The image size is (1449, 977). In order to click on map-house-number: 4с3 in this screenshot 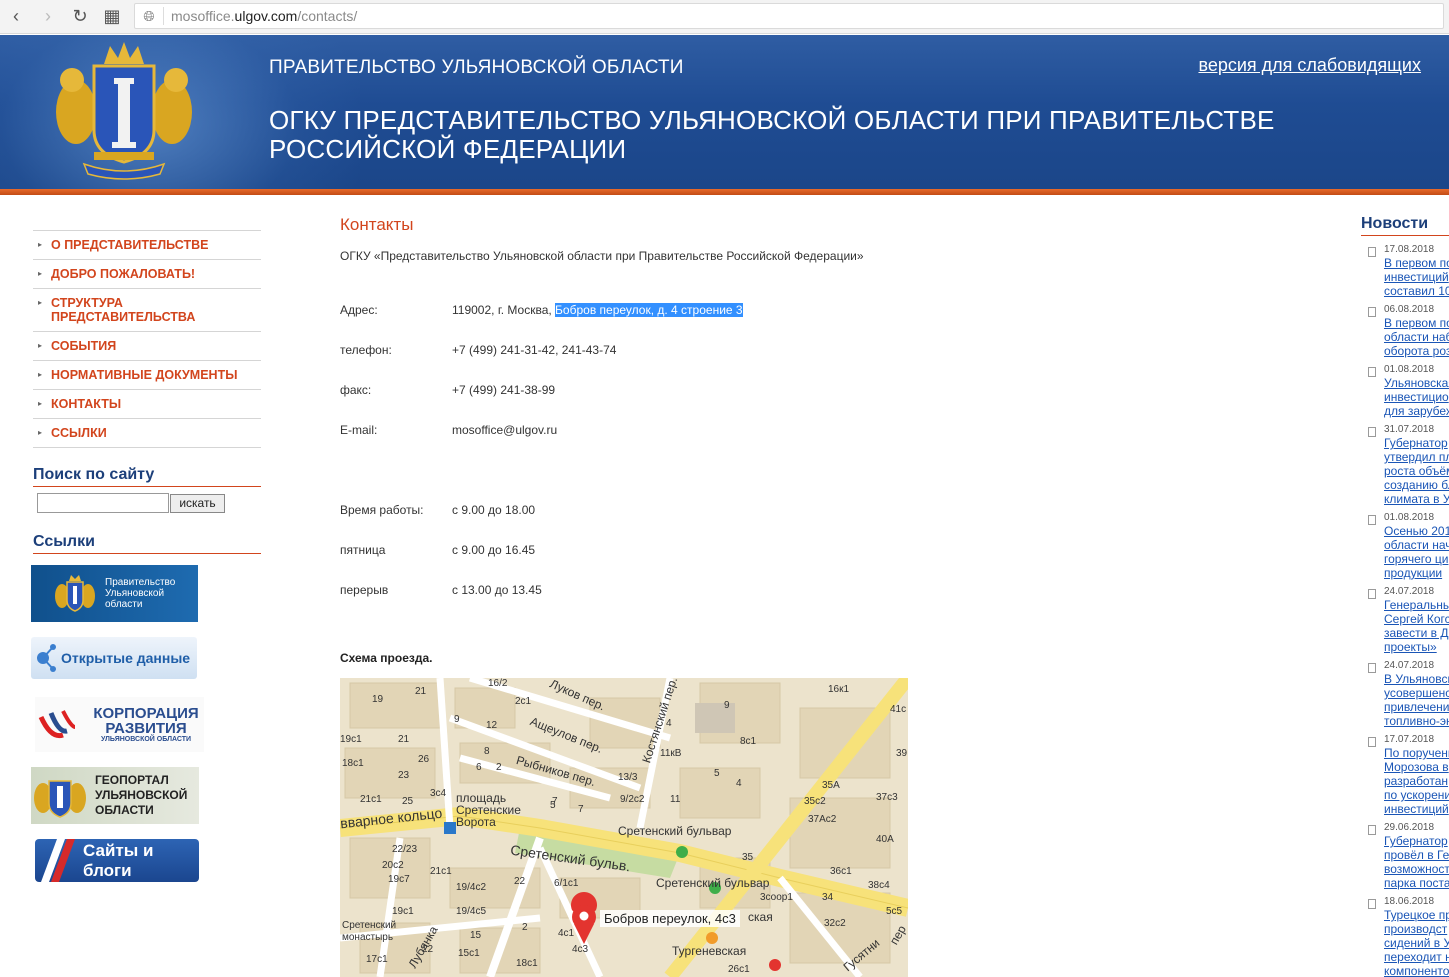, I will do `click(580, 949)`.